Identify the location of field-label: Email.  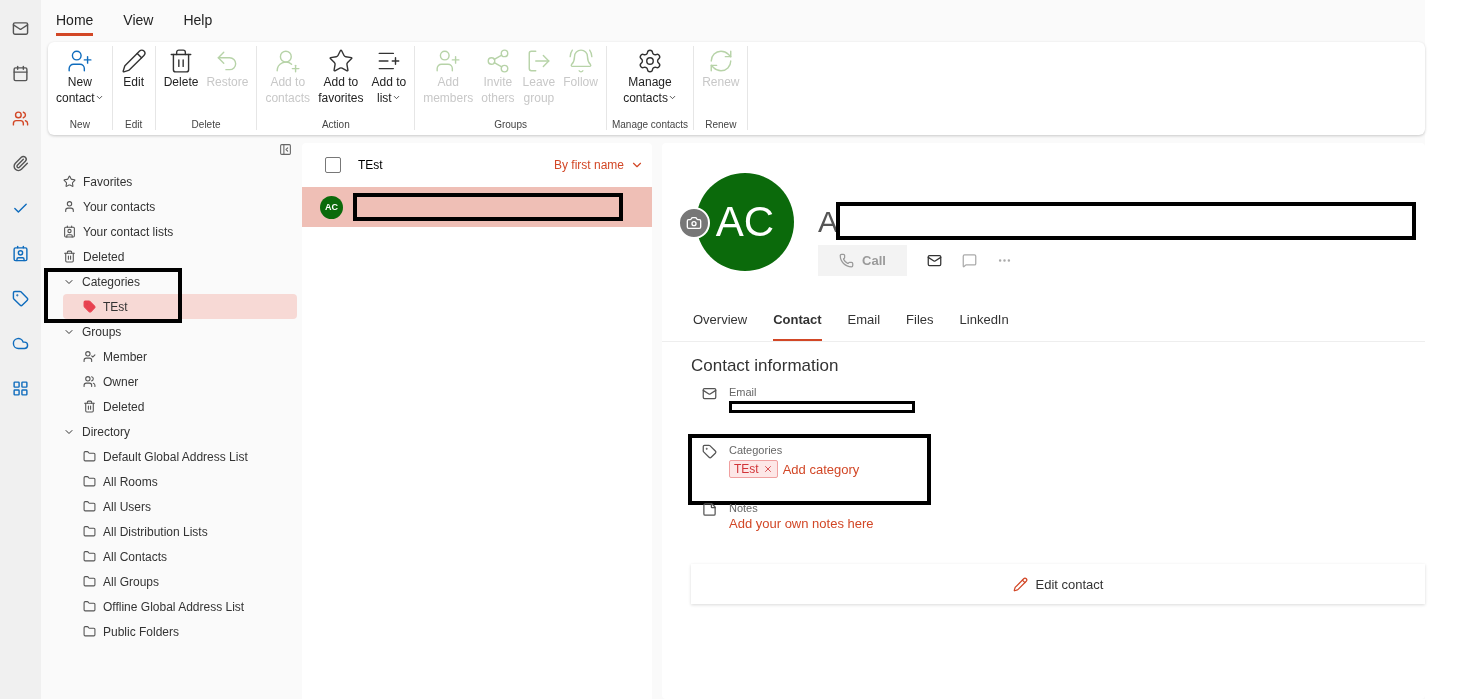
(743, 392).